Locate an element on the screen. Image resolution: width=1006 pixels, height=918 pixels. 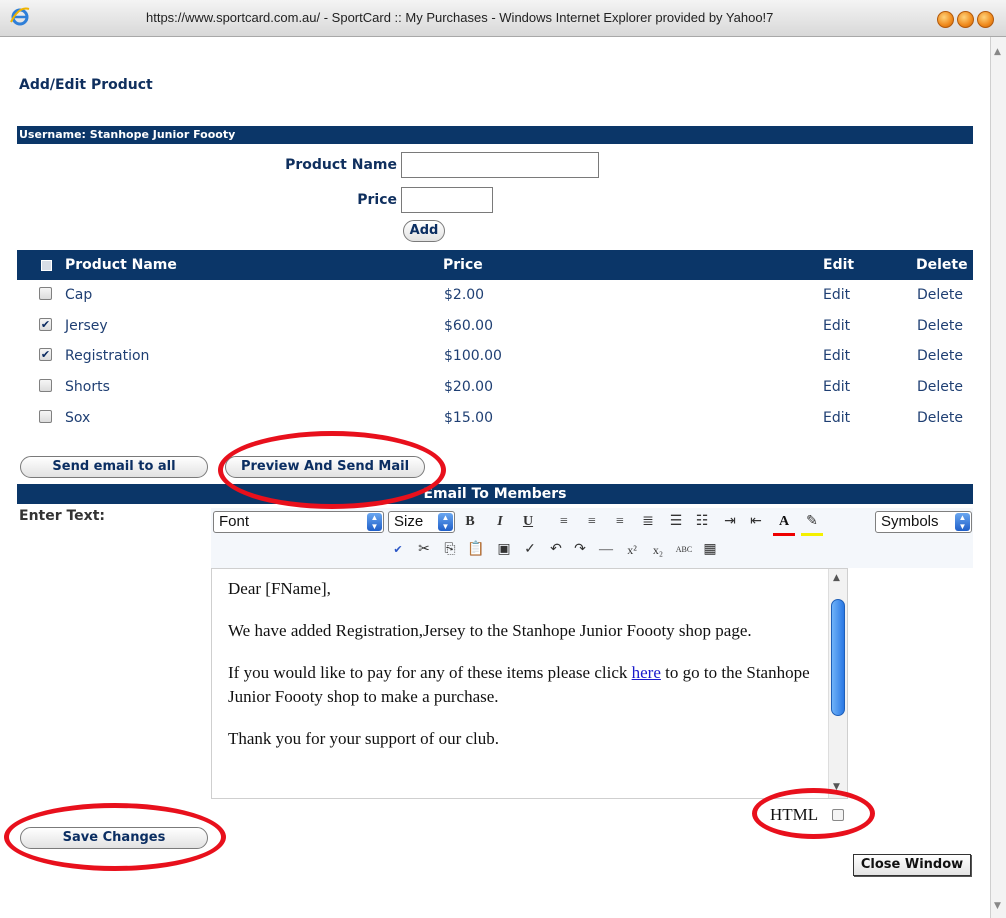
outdent-icon: ⇤ is located at coordinates (756, 522).